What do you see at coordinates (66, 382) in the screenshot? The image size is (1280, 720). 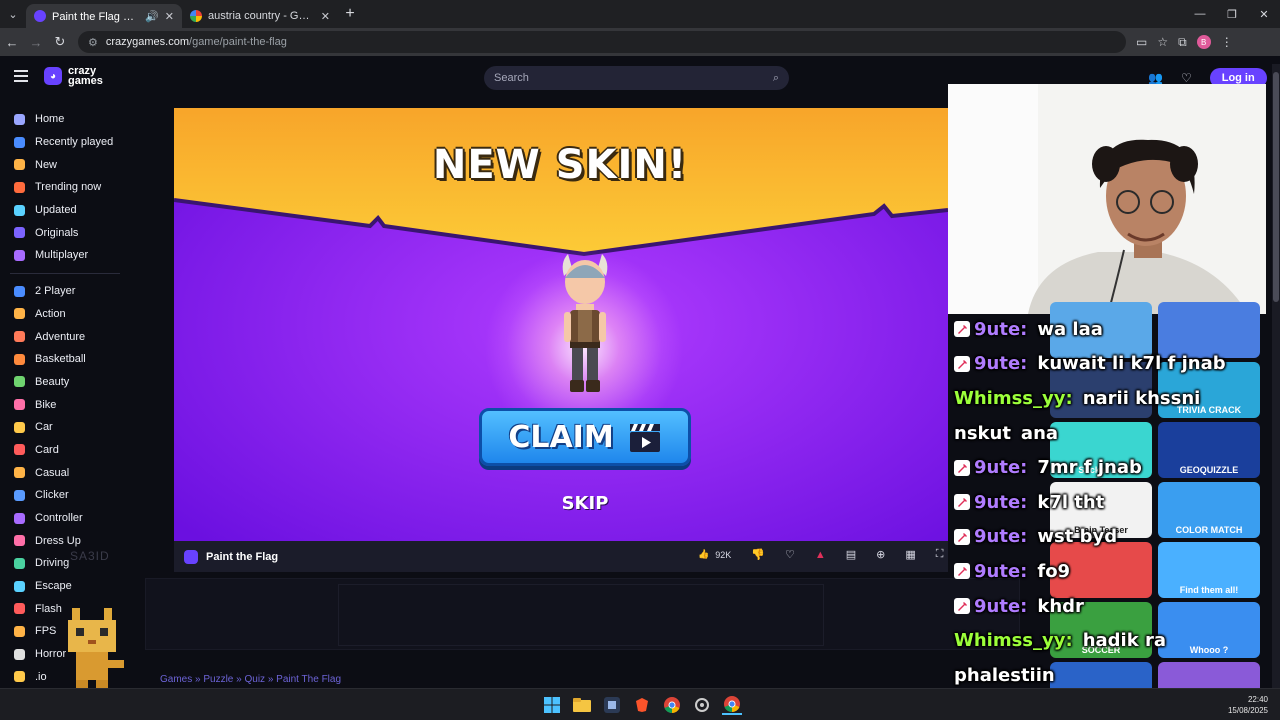 I see `sidebar-item-beauty: Beauty` at bounding box center [66, 382].